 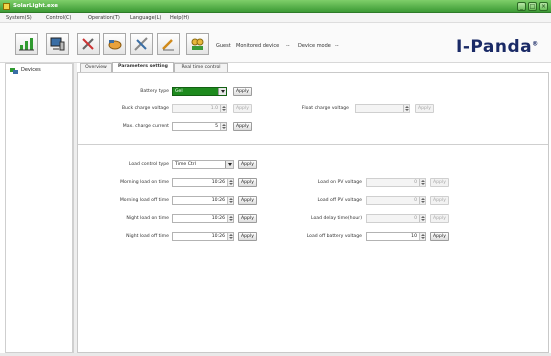 What do you see at coordinates (96, 67) in the screenshot?
I see `tab-overview: Overview` at bounding box center [96, 67].